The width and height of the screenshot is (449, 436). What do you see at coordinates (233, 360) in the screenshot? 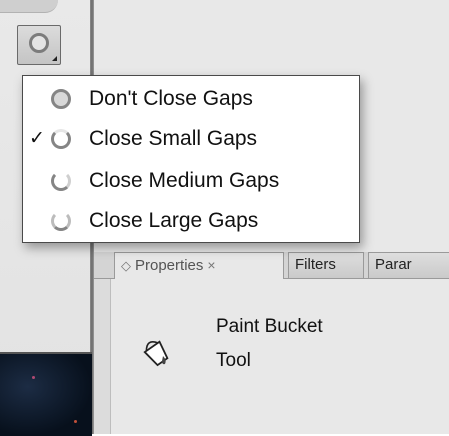
I see `tool-name: Tool` at bounding box center [233, 360].